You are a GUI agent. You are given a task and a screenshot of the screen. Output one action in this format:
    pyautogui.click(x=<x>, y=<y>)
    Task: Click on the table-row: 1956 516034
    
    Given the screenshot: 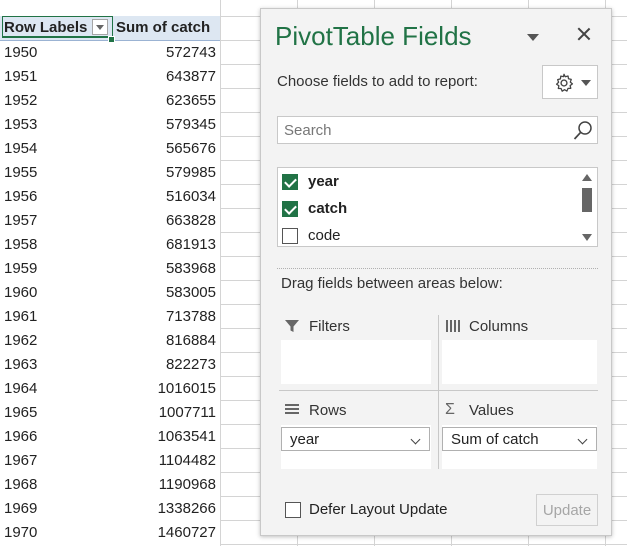 What is the action you would take?
    pyautogui.click(x=110, y=196)
    